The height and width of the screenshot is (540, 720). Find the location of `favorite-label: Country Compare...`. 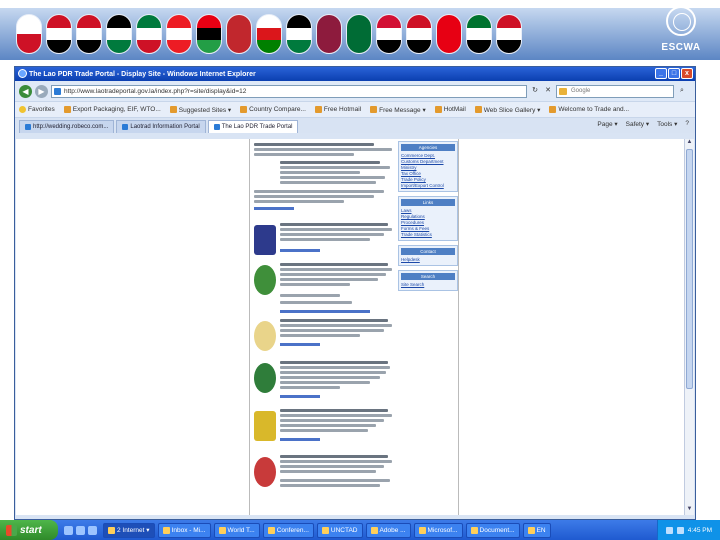

favorite-label: Country Compare... is located at coordinates (277, 109).